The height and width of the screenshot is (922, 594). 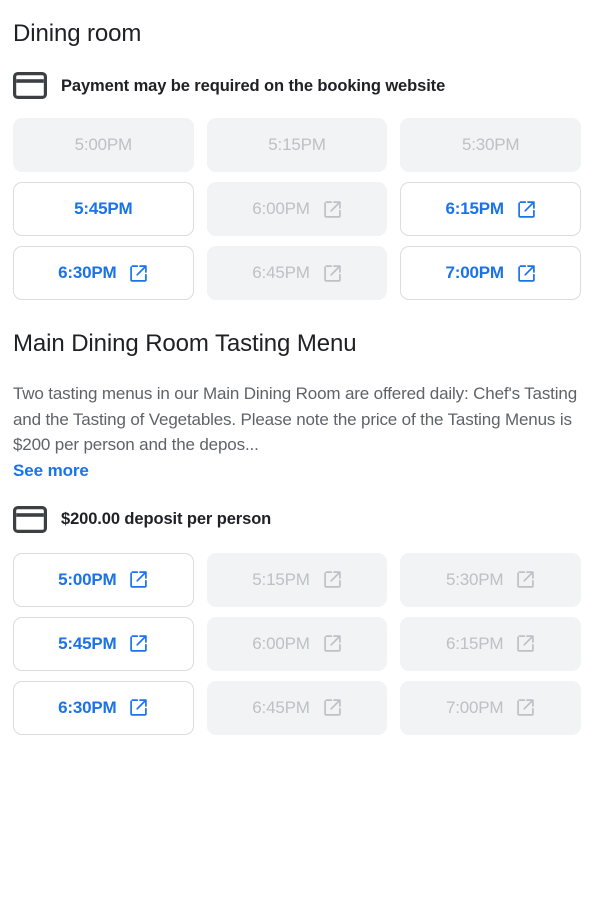 I want to click on deposit-note-text: $200.00 deposit per person, so click(x=166, y=519).